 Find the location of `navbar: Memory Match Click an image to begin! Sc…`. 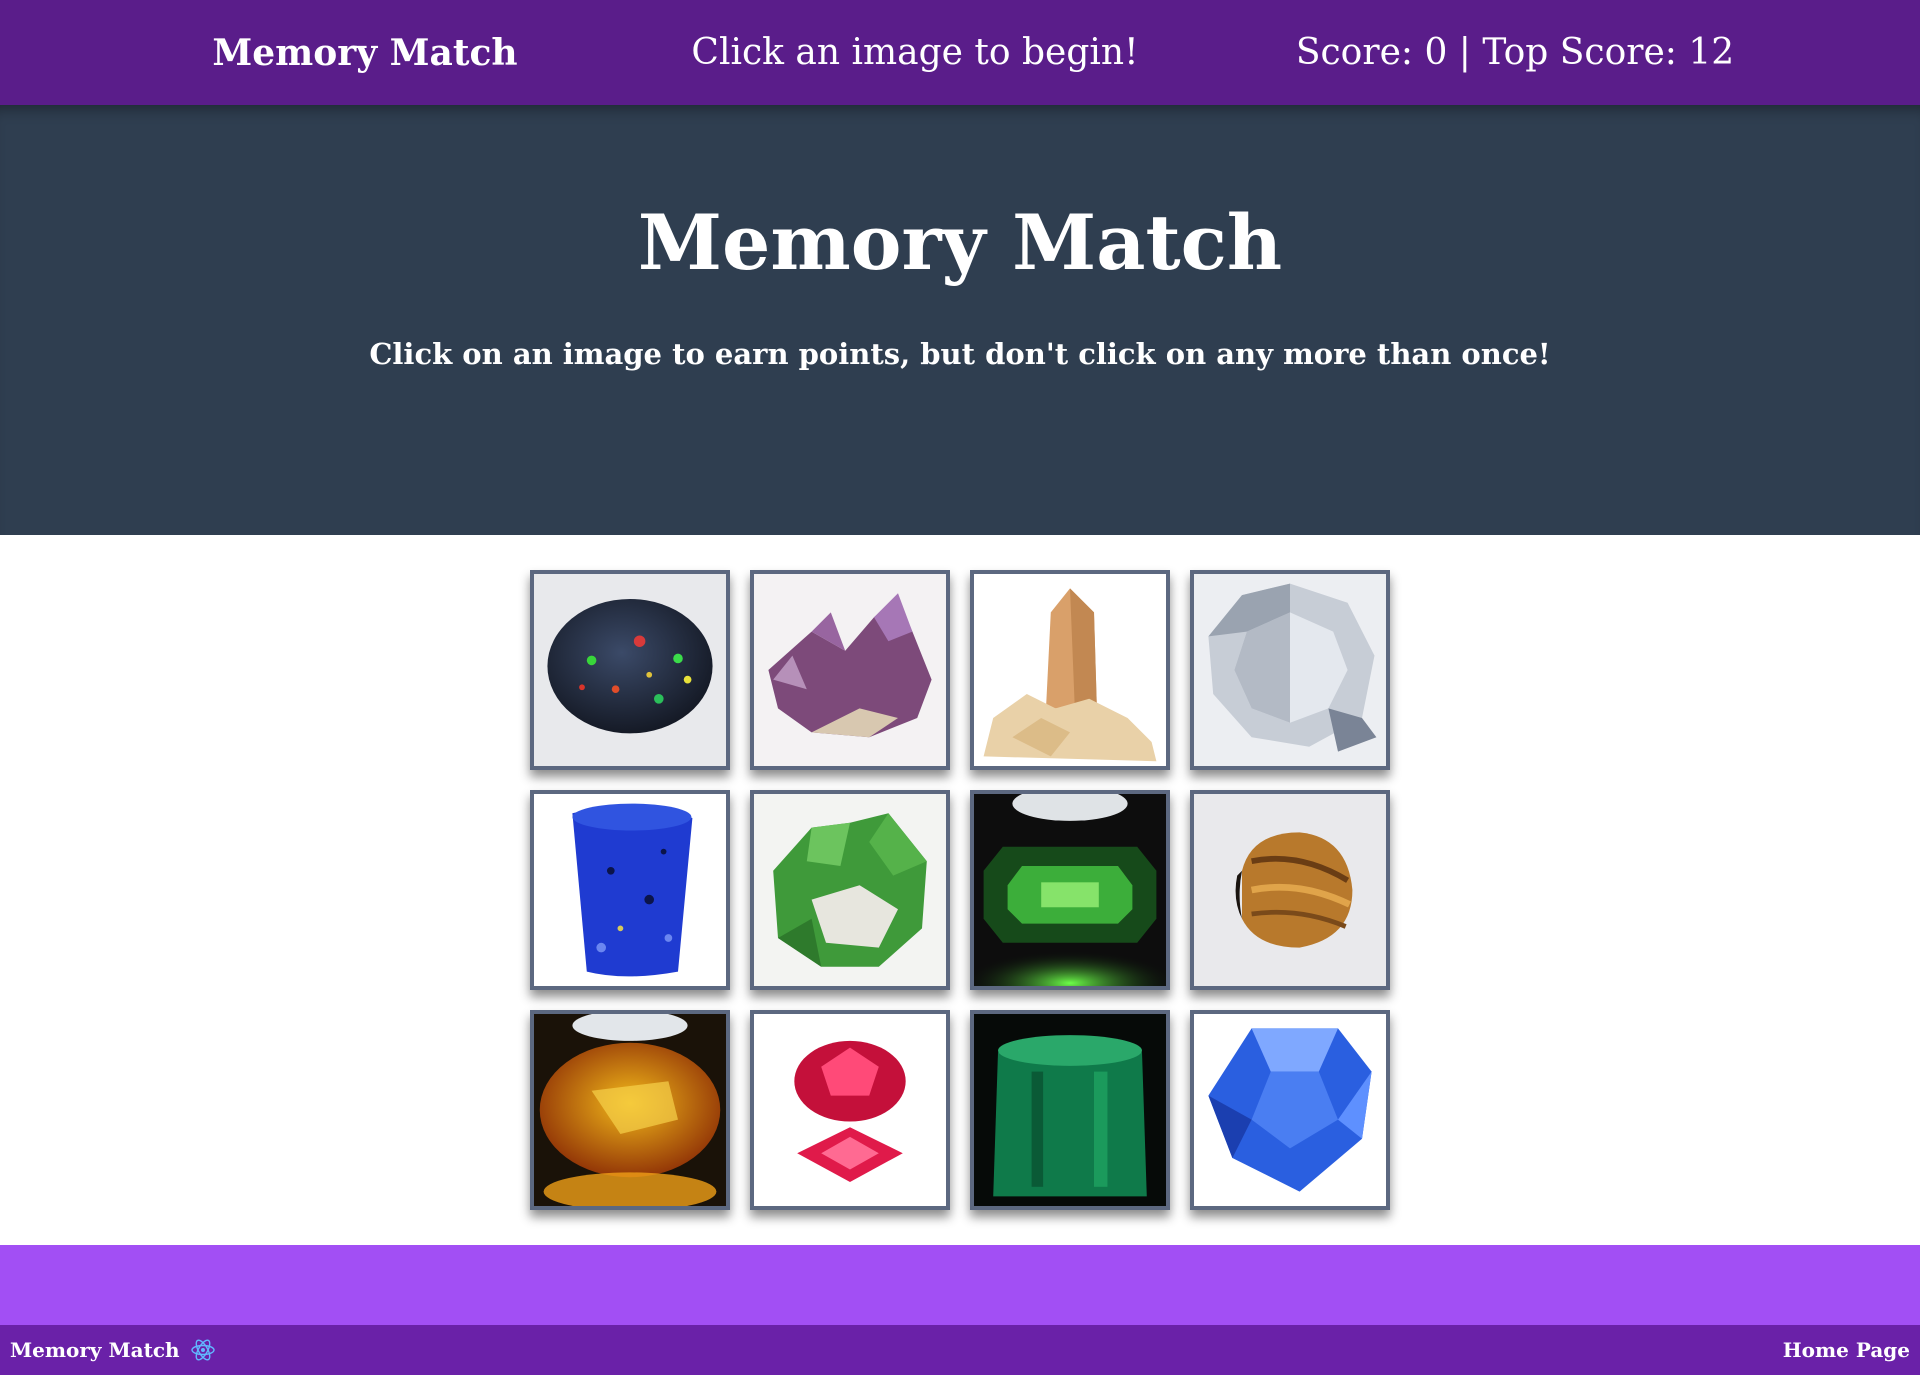

navbar: Memory Match Click an image to begin! Sc… is located at coordinates (960, 52).